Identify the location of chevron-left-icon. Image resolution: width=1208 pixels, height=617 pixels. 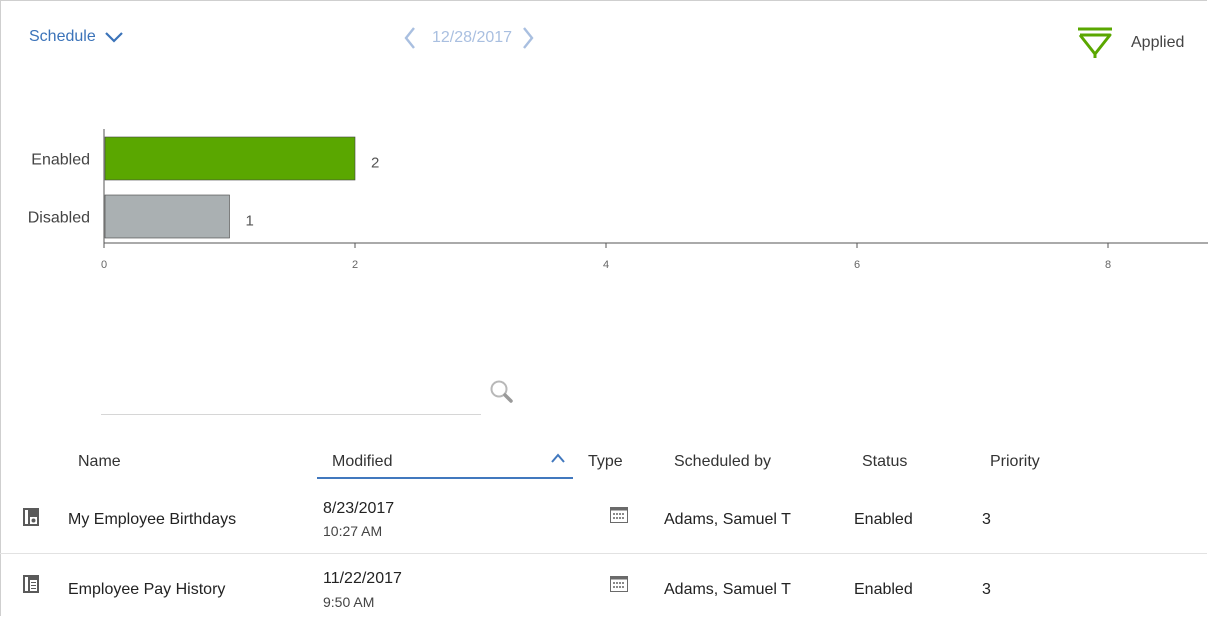
(409, 38).